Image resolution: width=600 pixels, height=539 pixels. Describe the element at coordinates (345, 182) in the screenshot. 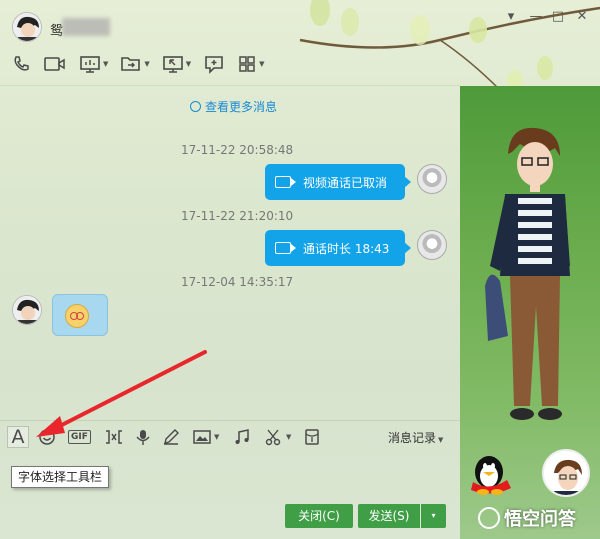

I see `message-text: 视频通话已取消` at that location.